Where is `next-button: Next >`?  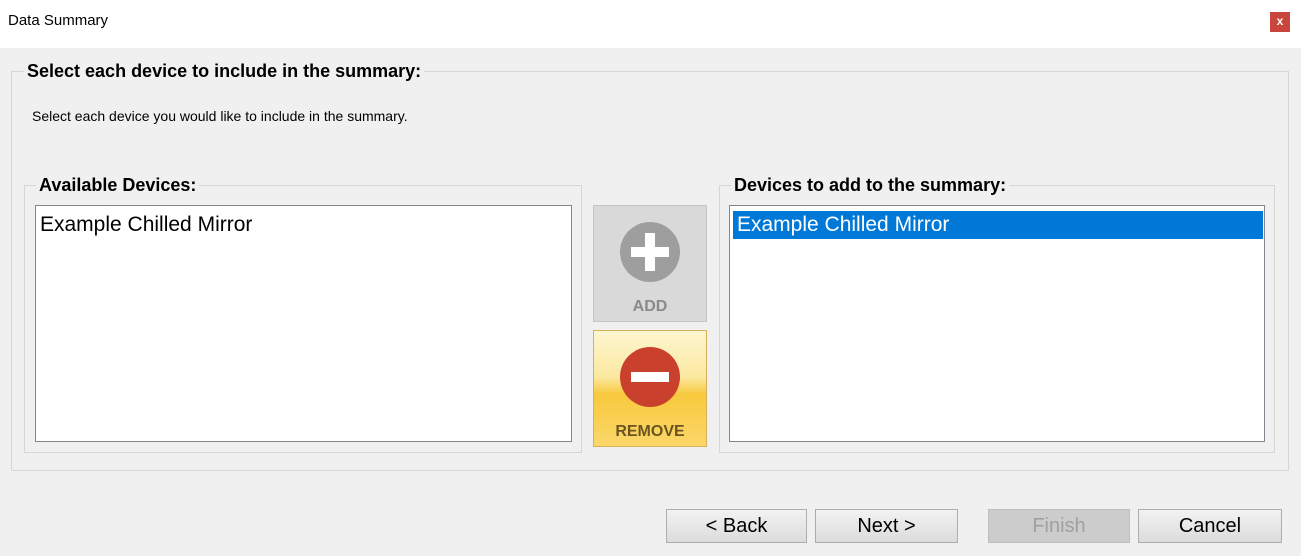
next-button: Next > is located at coordinates (886, 526).